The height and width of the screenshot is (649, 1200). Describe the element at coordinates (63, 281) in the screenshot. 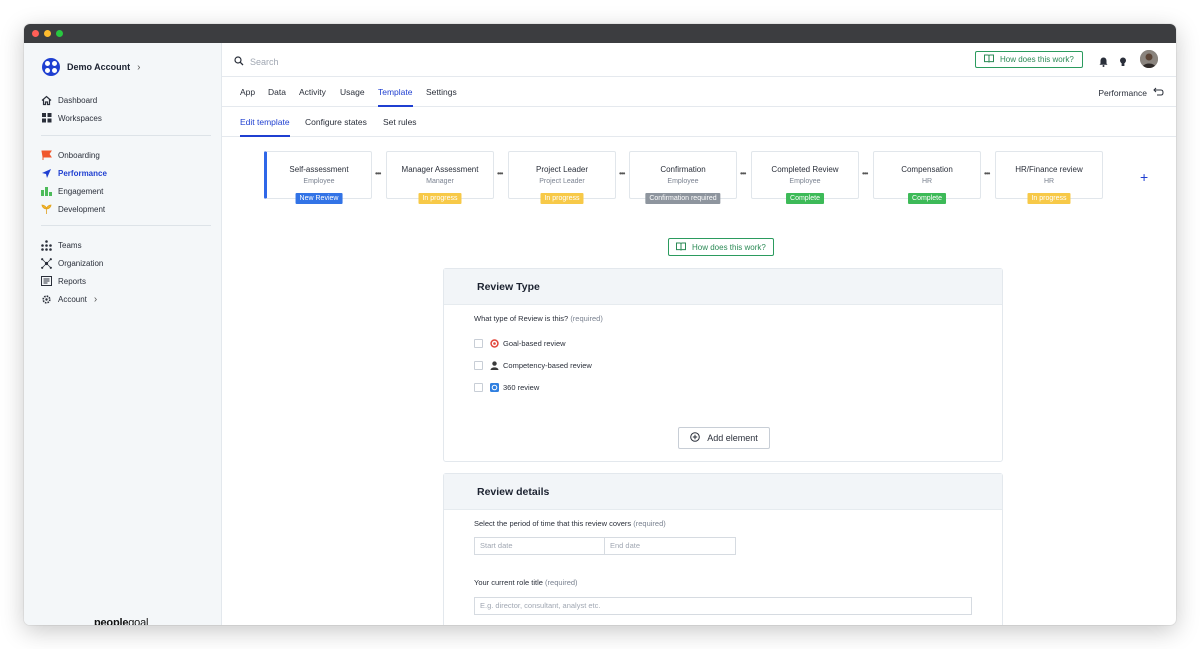

I see `sidebar-item-reports: Reports` at that location.